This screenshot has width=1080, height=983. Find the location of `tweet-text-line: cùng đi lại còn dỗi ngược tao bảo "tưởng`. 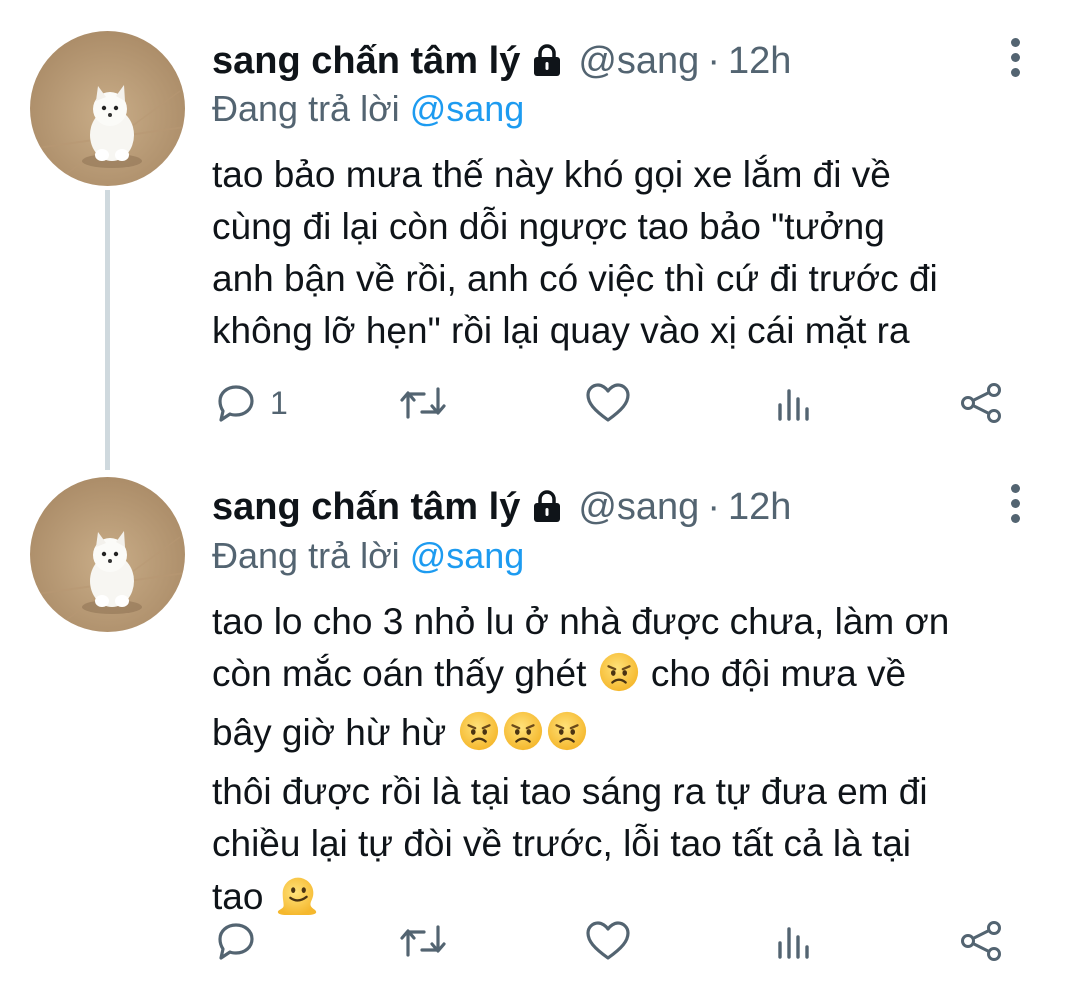

tweet-text-line: cùng đi lại còn dỗi ngược tao bảo "tưởng is located at coordinates (548, 226).